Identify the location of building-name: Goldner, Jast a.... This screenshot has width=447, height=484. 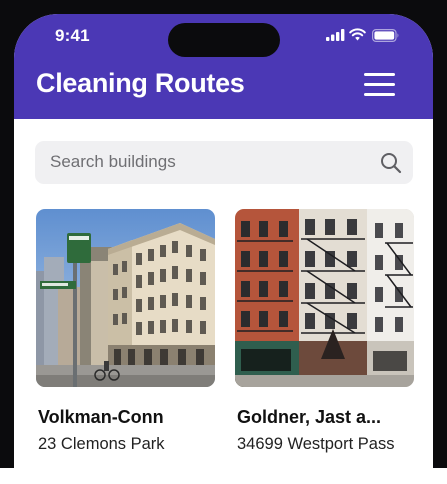
(309, 417).